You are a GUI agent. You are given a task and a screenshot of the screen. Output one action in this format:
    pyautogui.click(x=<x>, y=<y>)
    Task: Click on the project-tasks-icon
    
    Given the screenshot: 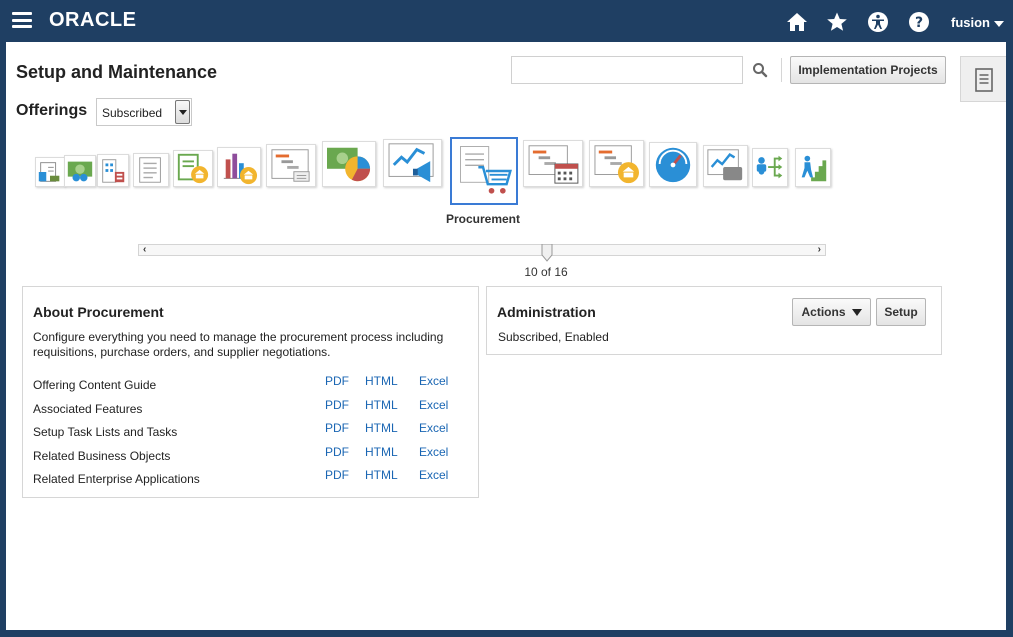 What is the action you would take?
    pyautogui.click(x=291, y=165)
    